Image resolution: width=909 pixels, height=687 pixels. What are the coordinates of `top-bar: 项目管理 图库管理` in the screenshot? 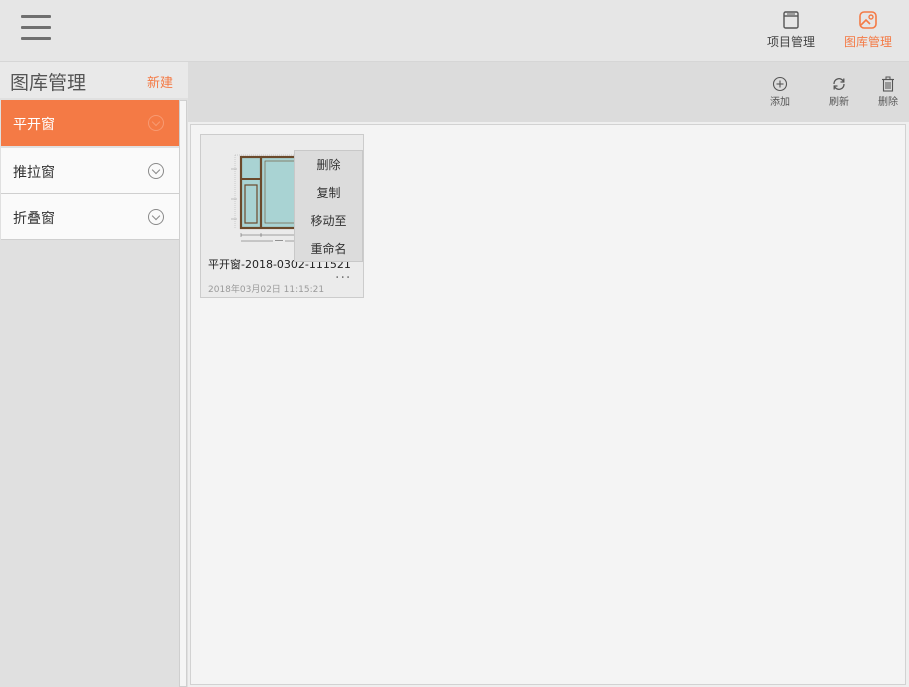 It's located at (454, 31).